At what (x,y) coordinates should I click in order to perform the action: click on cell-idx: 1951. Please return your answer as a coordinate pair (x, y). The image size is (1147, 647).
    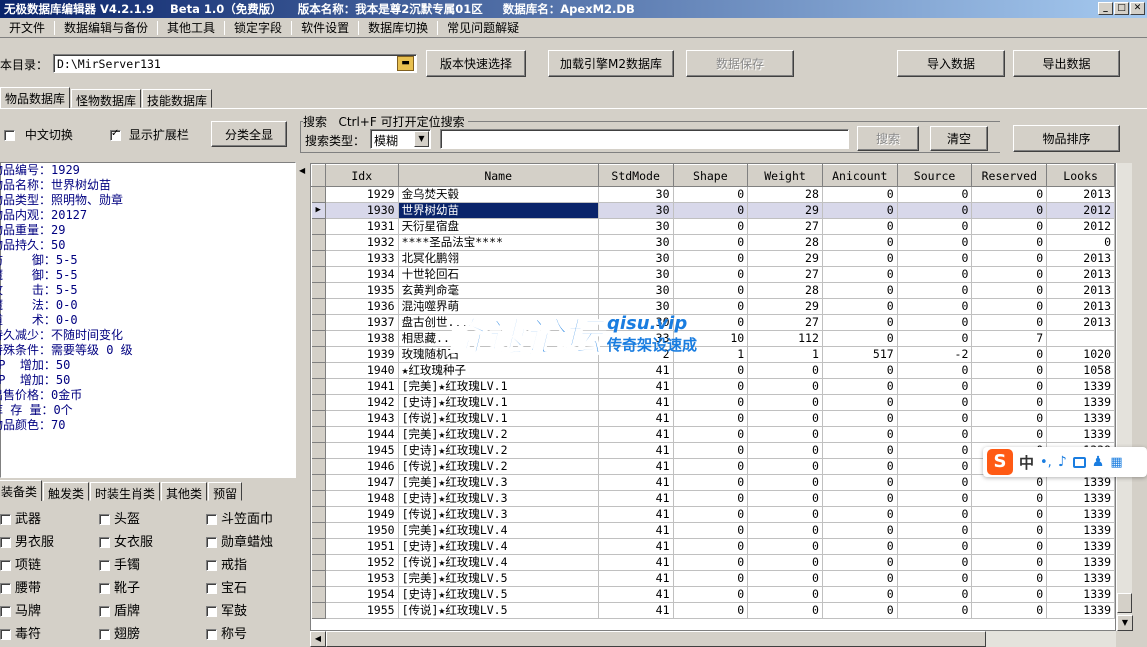
    Looking at the image, I should click on (362, 546).